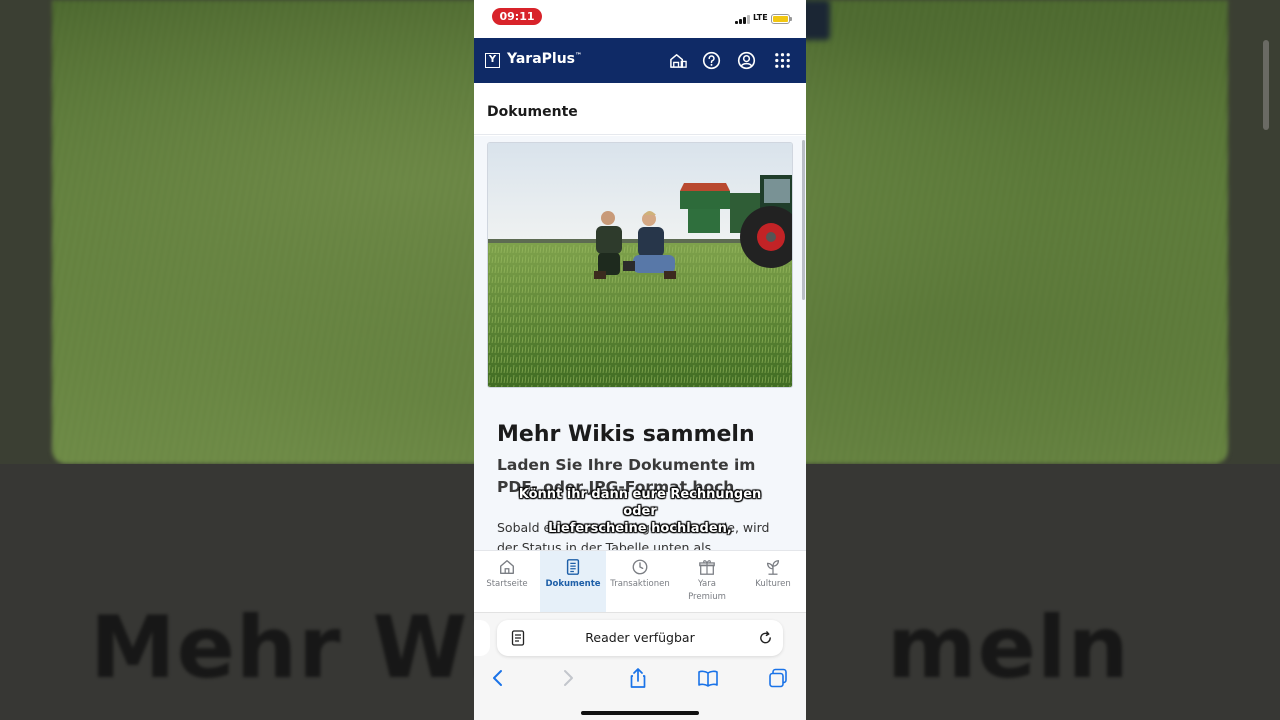  I want to click on bookmarks-icon, so click(708, 678).